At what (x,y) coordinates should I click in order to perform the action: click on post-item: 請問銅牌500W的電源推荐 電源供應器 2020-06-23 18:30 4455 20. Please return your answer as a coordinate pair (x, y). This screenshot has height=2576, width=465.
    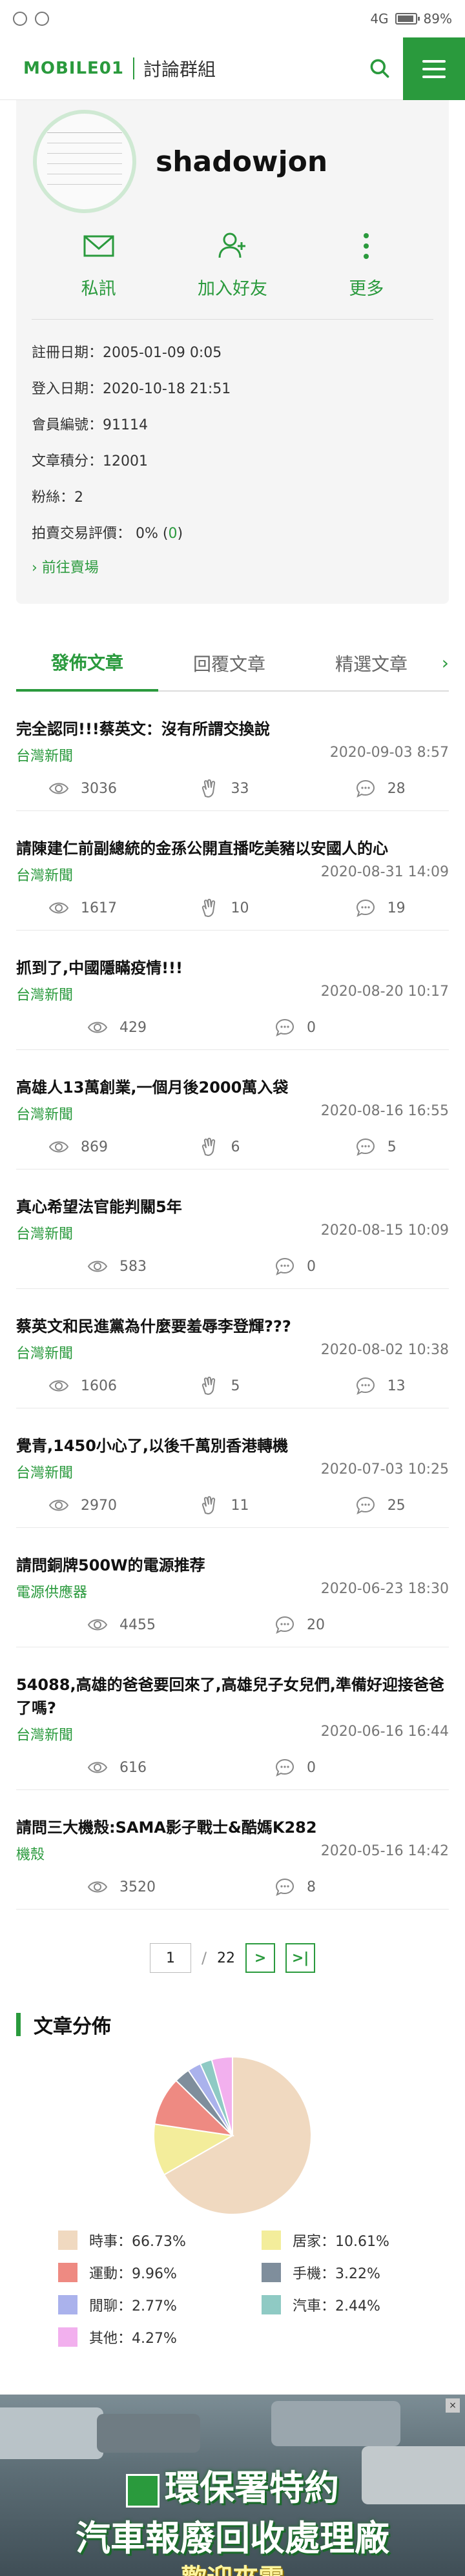
    Looking at the image, I should click on (232, 1600).